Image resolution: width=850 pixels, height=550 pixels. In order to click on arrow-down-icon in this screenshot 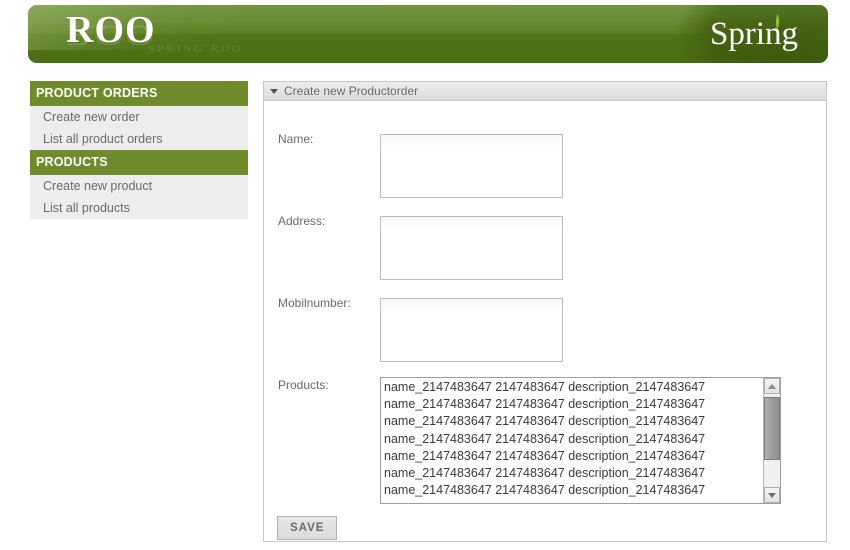, I will do `click(772, 495)`.